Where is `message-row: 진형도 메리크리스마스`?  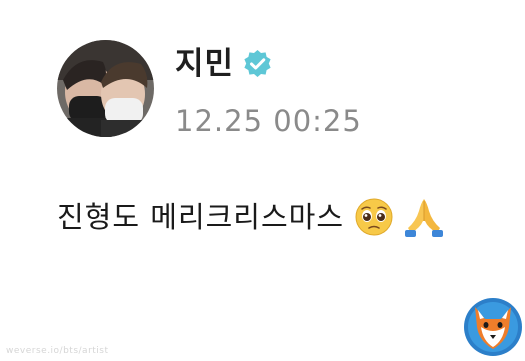
message-row: 진형도 메리크리스마스 is located at coordinates (251, 217).